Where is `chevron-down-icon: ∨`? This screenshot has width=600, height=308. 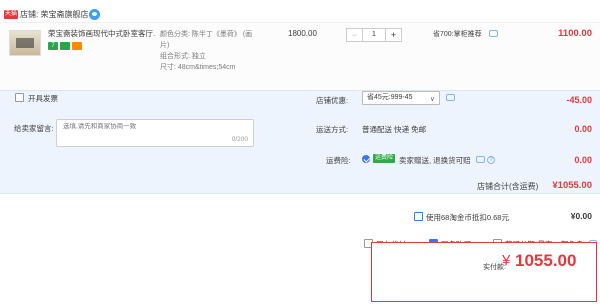 chevron-down-icon: ∨ is located at coordinates (432, 99).